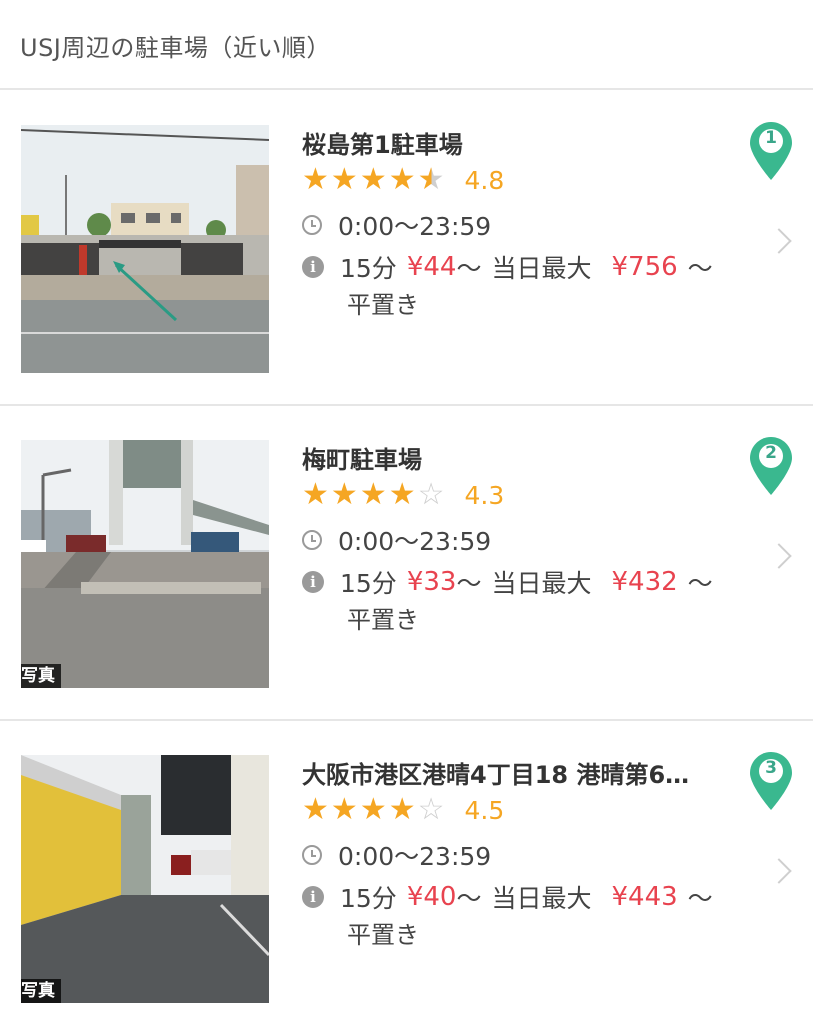 Image resolution: width=813 pixels, height=1024 pixels. What do you see at coordinates (771, 466) in the screenshot?
I see `map-pin-icon: 2` at bounding box center [771, 466].